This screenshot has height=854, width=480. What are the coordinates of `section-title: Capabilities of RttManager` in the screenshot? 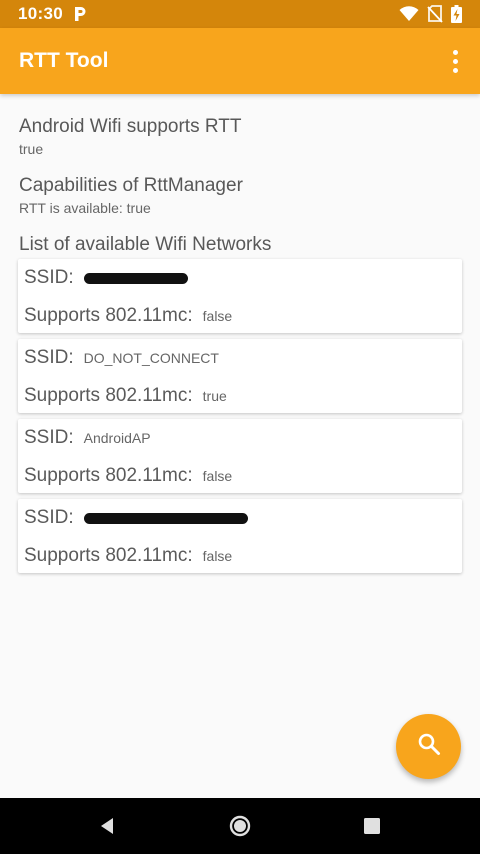 It's located at (131, 185).